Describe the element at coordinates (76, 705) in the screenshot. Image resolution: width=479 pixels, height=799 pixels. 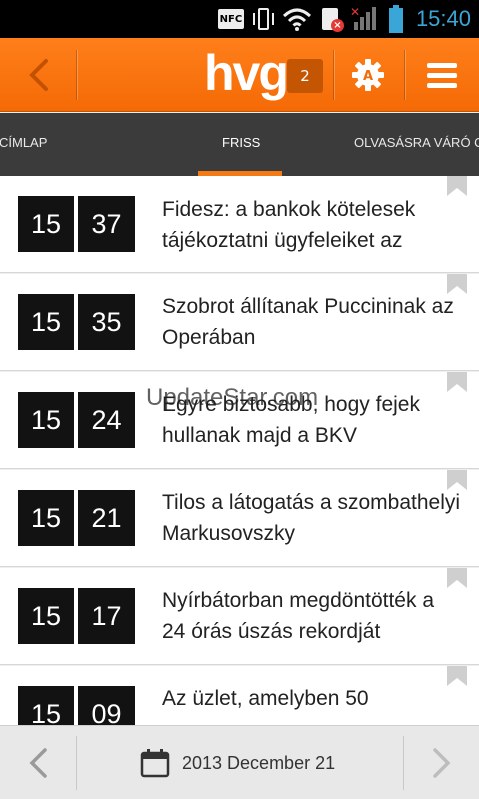
I see `time-display: 15 09` at that location.